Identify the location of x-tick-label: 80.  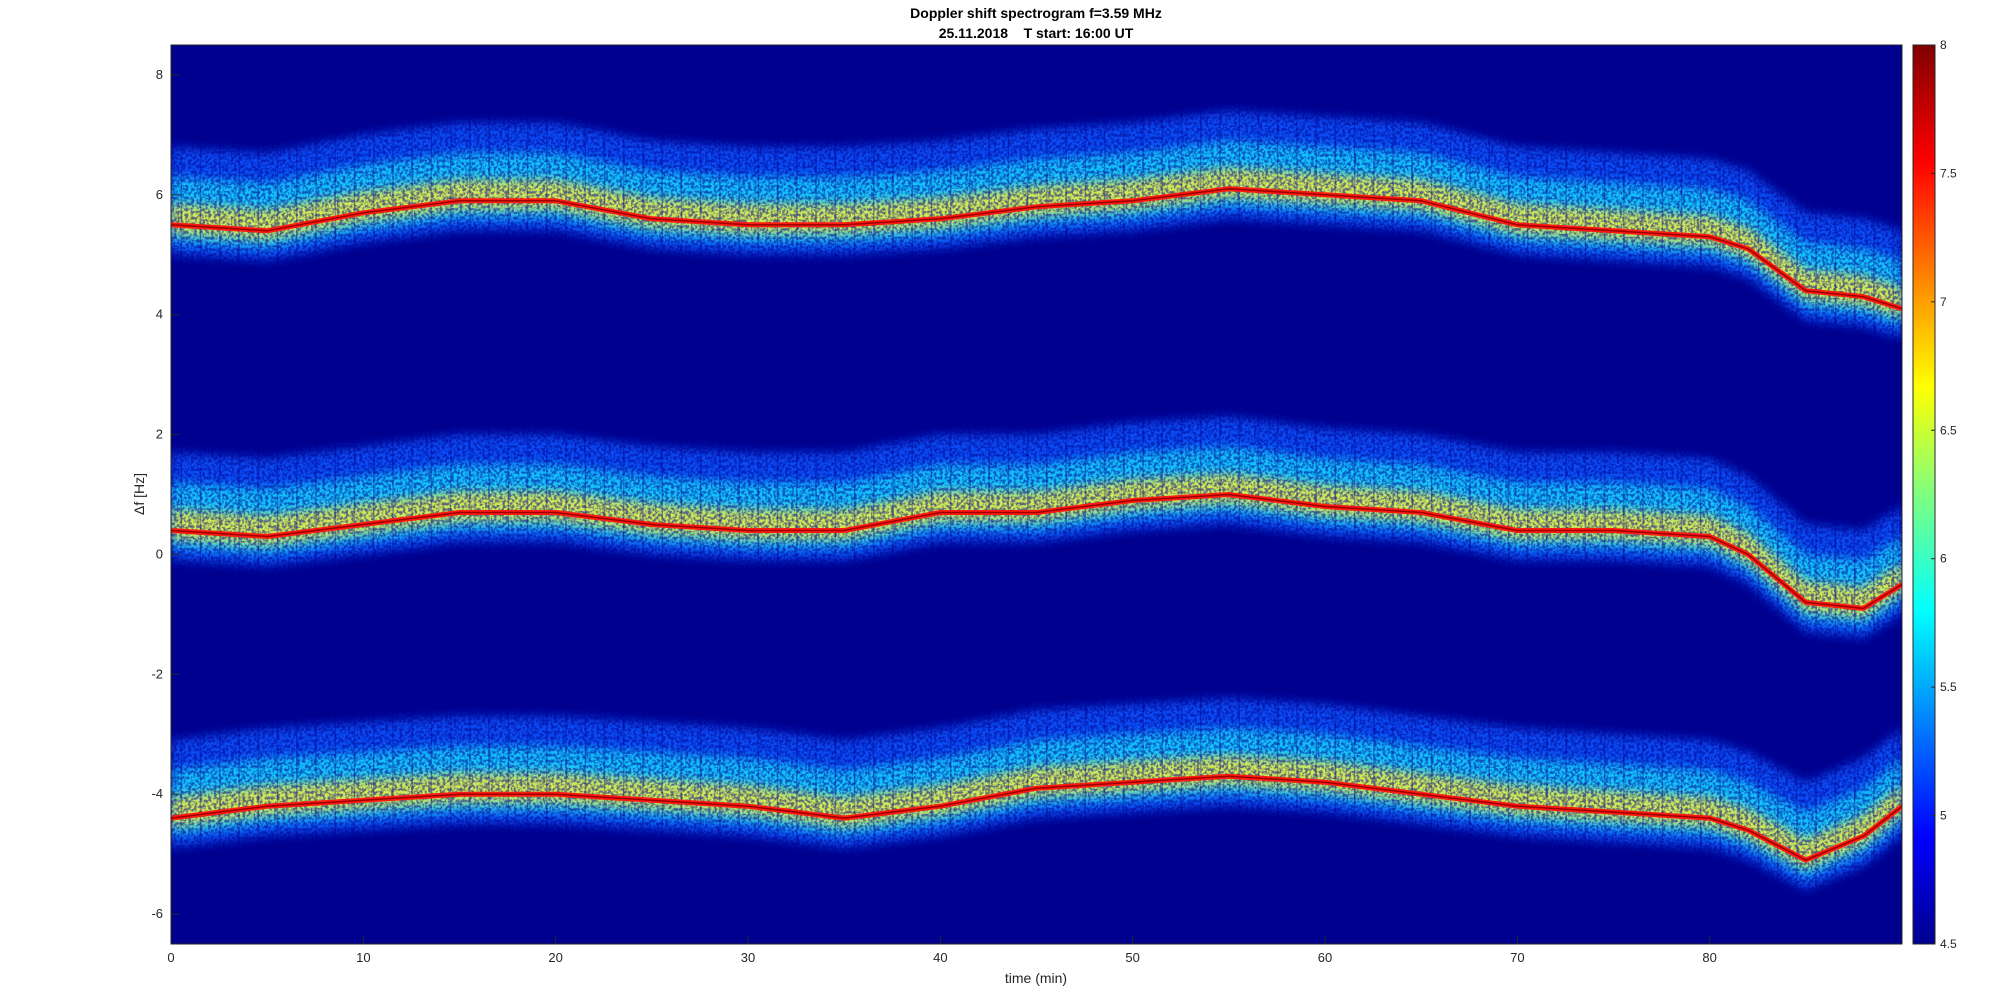
(1709, 957).